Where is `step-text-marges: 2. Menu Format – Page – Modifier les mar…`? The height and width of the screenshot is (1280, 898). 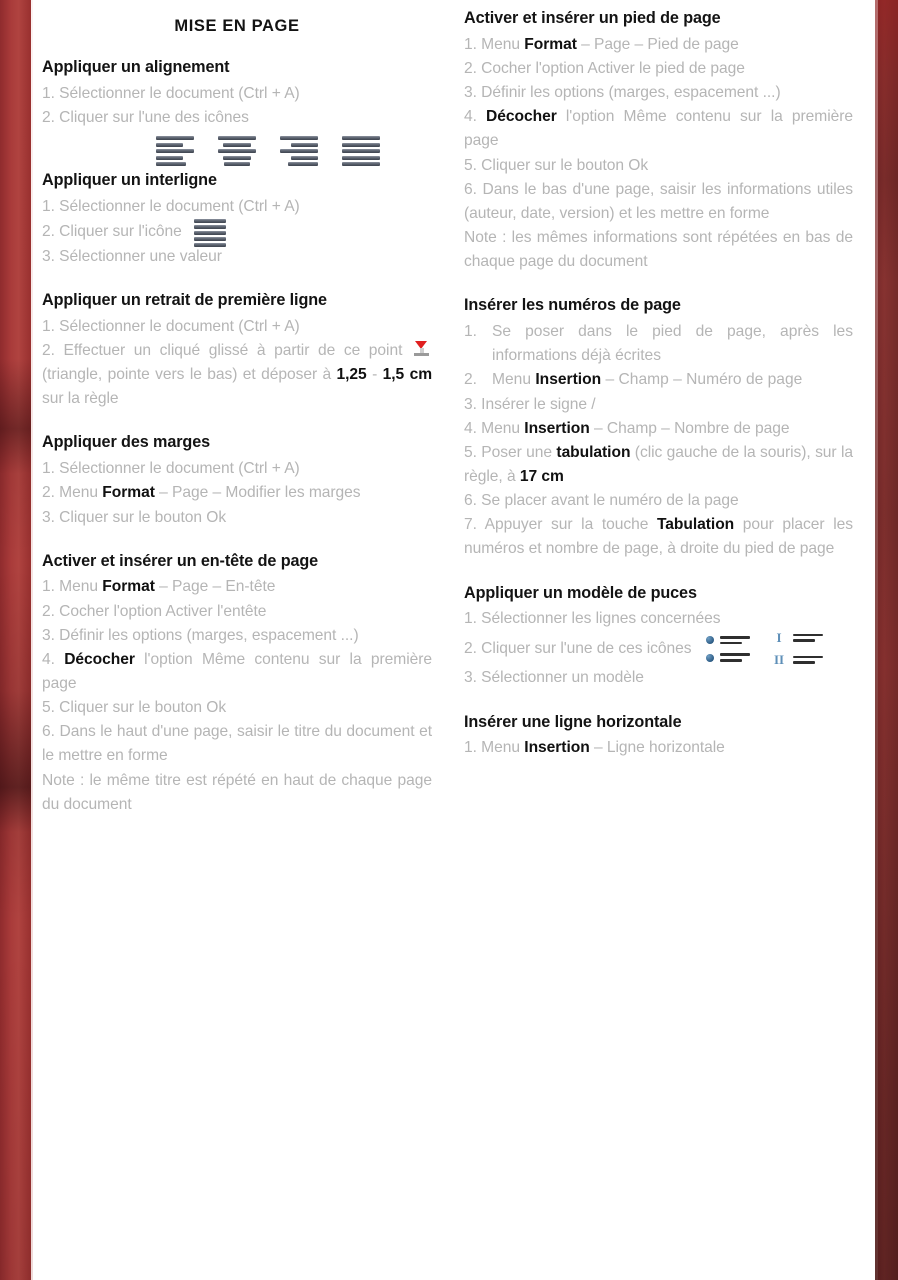 step-text-marges: 2. Menu Format – Page – Modifier les mar… is located at coordinates (237, 493).